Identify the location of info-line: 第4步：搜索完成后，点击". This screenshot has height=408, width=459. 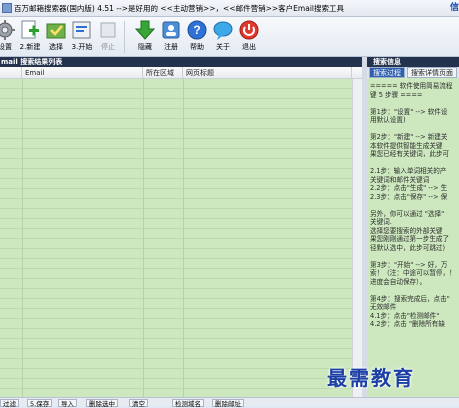
(410, 298).